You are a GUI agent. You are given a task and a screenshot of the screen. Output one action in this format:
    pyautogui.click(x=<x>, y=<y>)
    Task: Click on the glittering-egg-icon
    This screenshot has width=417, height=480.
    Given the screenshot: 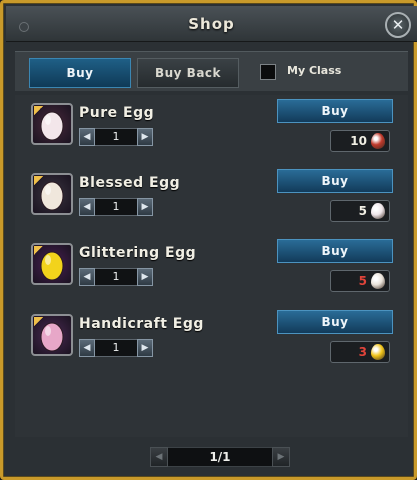 What is the action you would take?
    pyautogui.click(x=52, y=264)
    